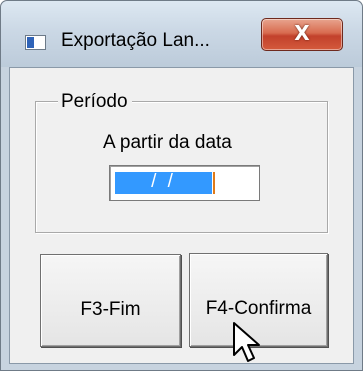 This screenshot has width=363, height=371. What do you see at coordinates (95, 102) in the screenshot?
I see `period-group-label: Período` at bounding box center [95, 102].